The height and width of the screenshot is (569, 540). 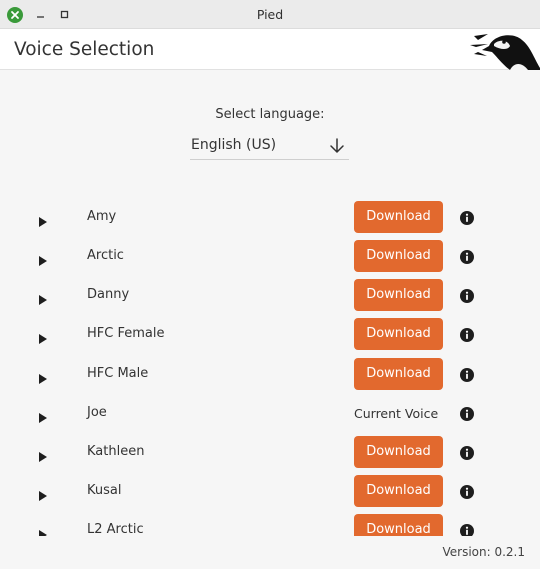 What do you see at coordinates (115, 529) in the screenshot?
I see `voice-name: L2 Arctic` at bounding box center [115, 529].